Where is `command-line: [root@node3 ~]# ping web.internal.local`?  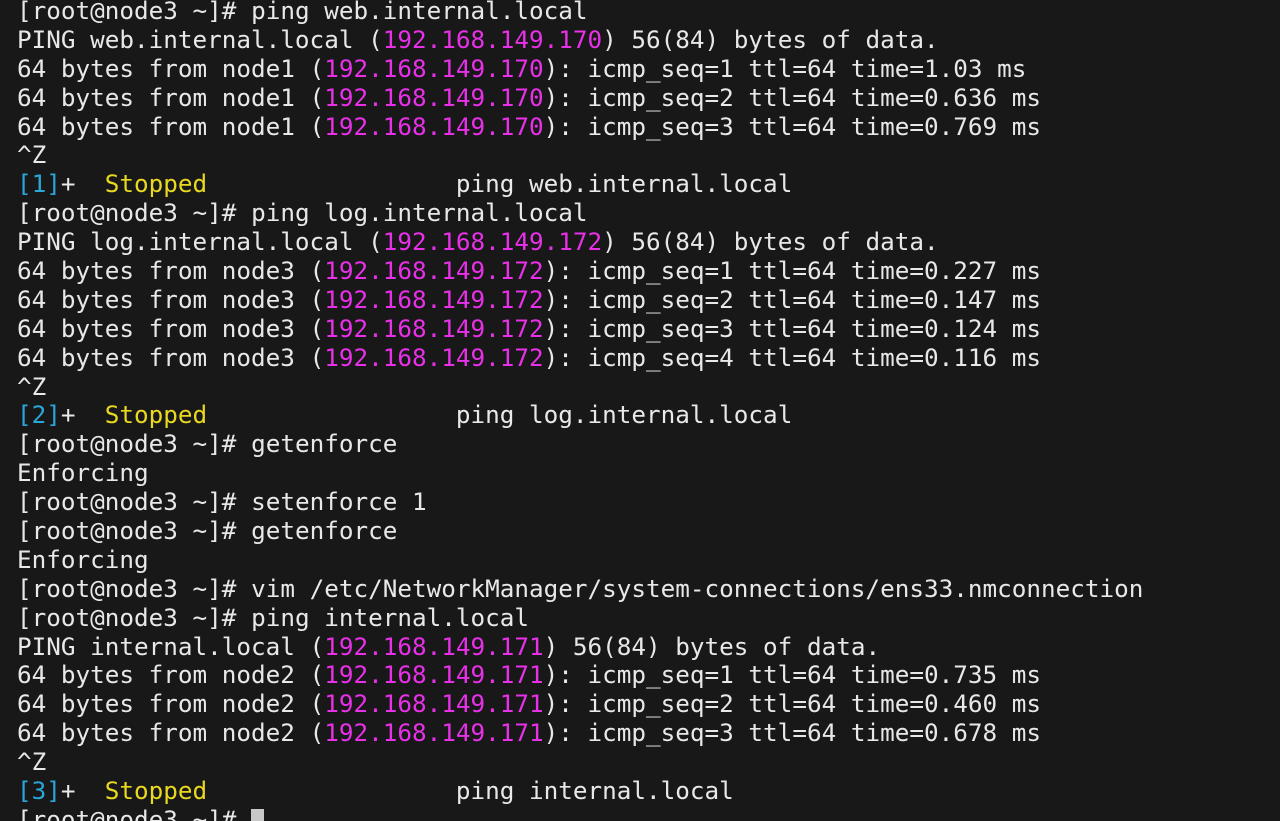
command-line: [root@node3 ~]# ping web.internal.local is located at coordinates (580, 13).